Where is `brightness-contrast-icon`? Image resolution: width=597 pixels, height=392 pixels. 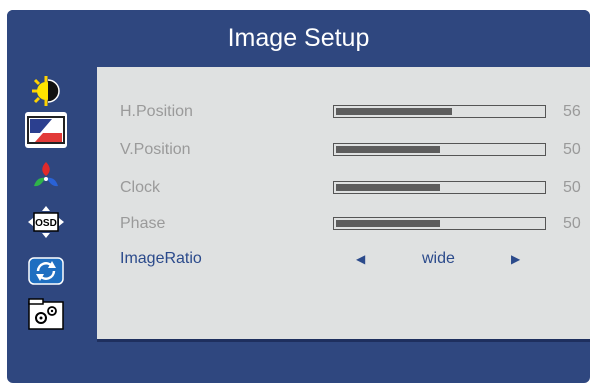 brightness-contrast-icon is located at coordinates (46, 91).